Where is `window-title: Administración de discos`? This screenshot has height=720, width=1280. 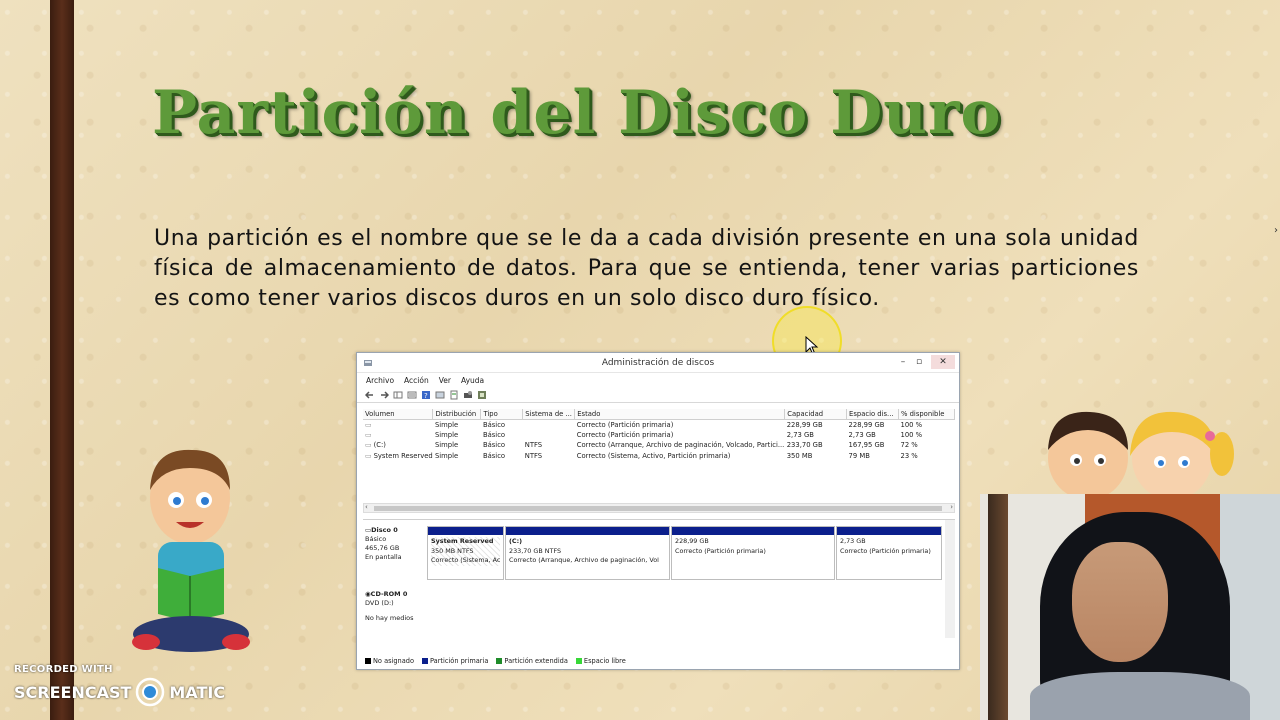
window-title: Administración de discos is located at coordinates (658, 363).